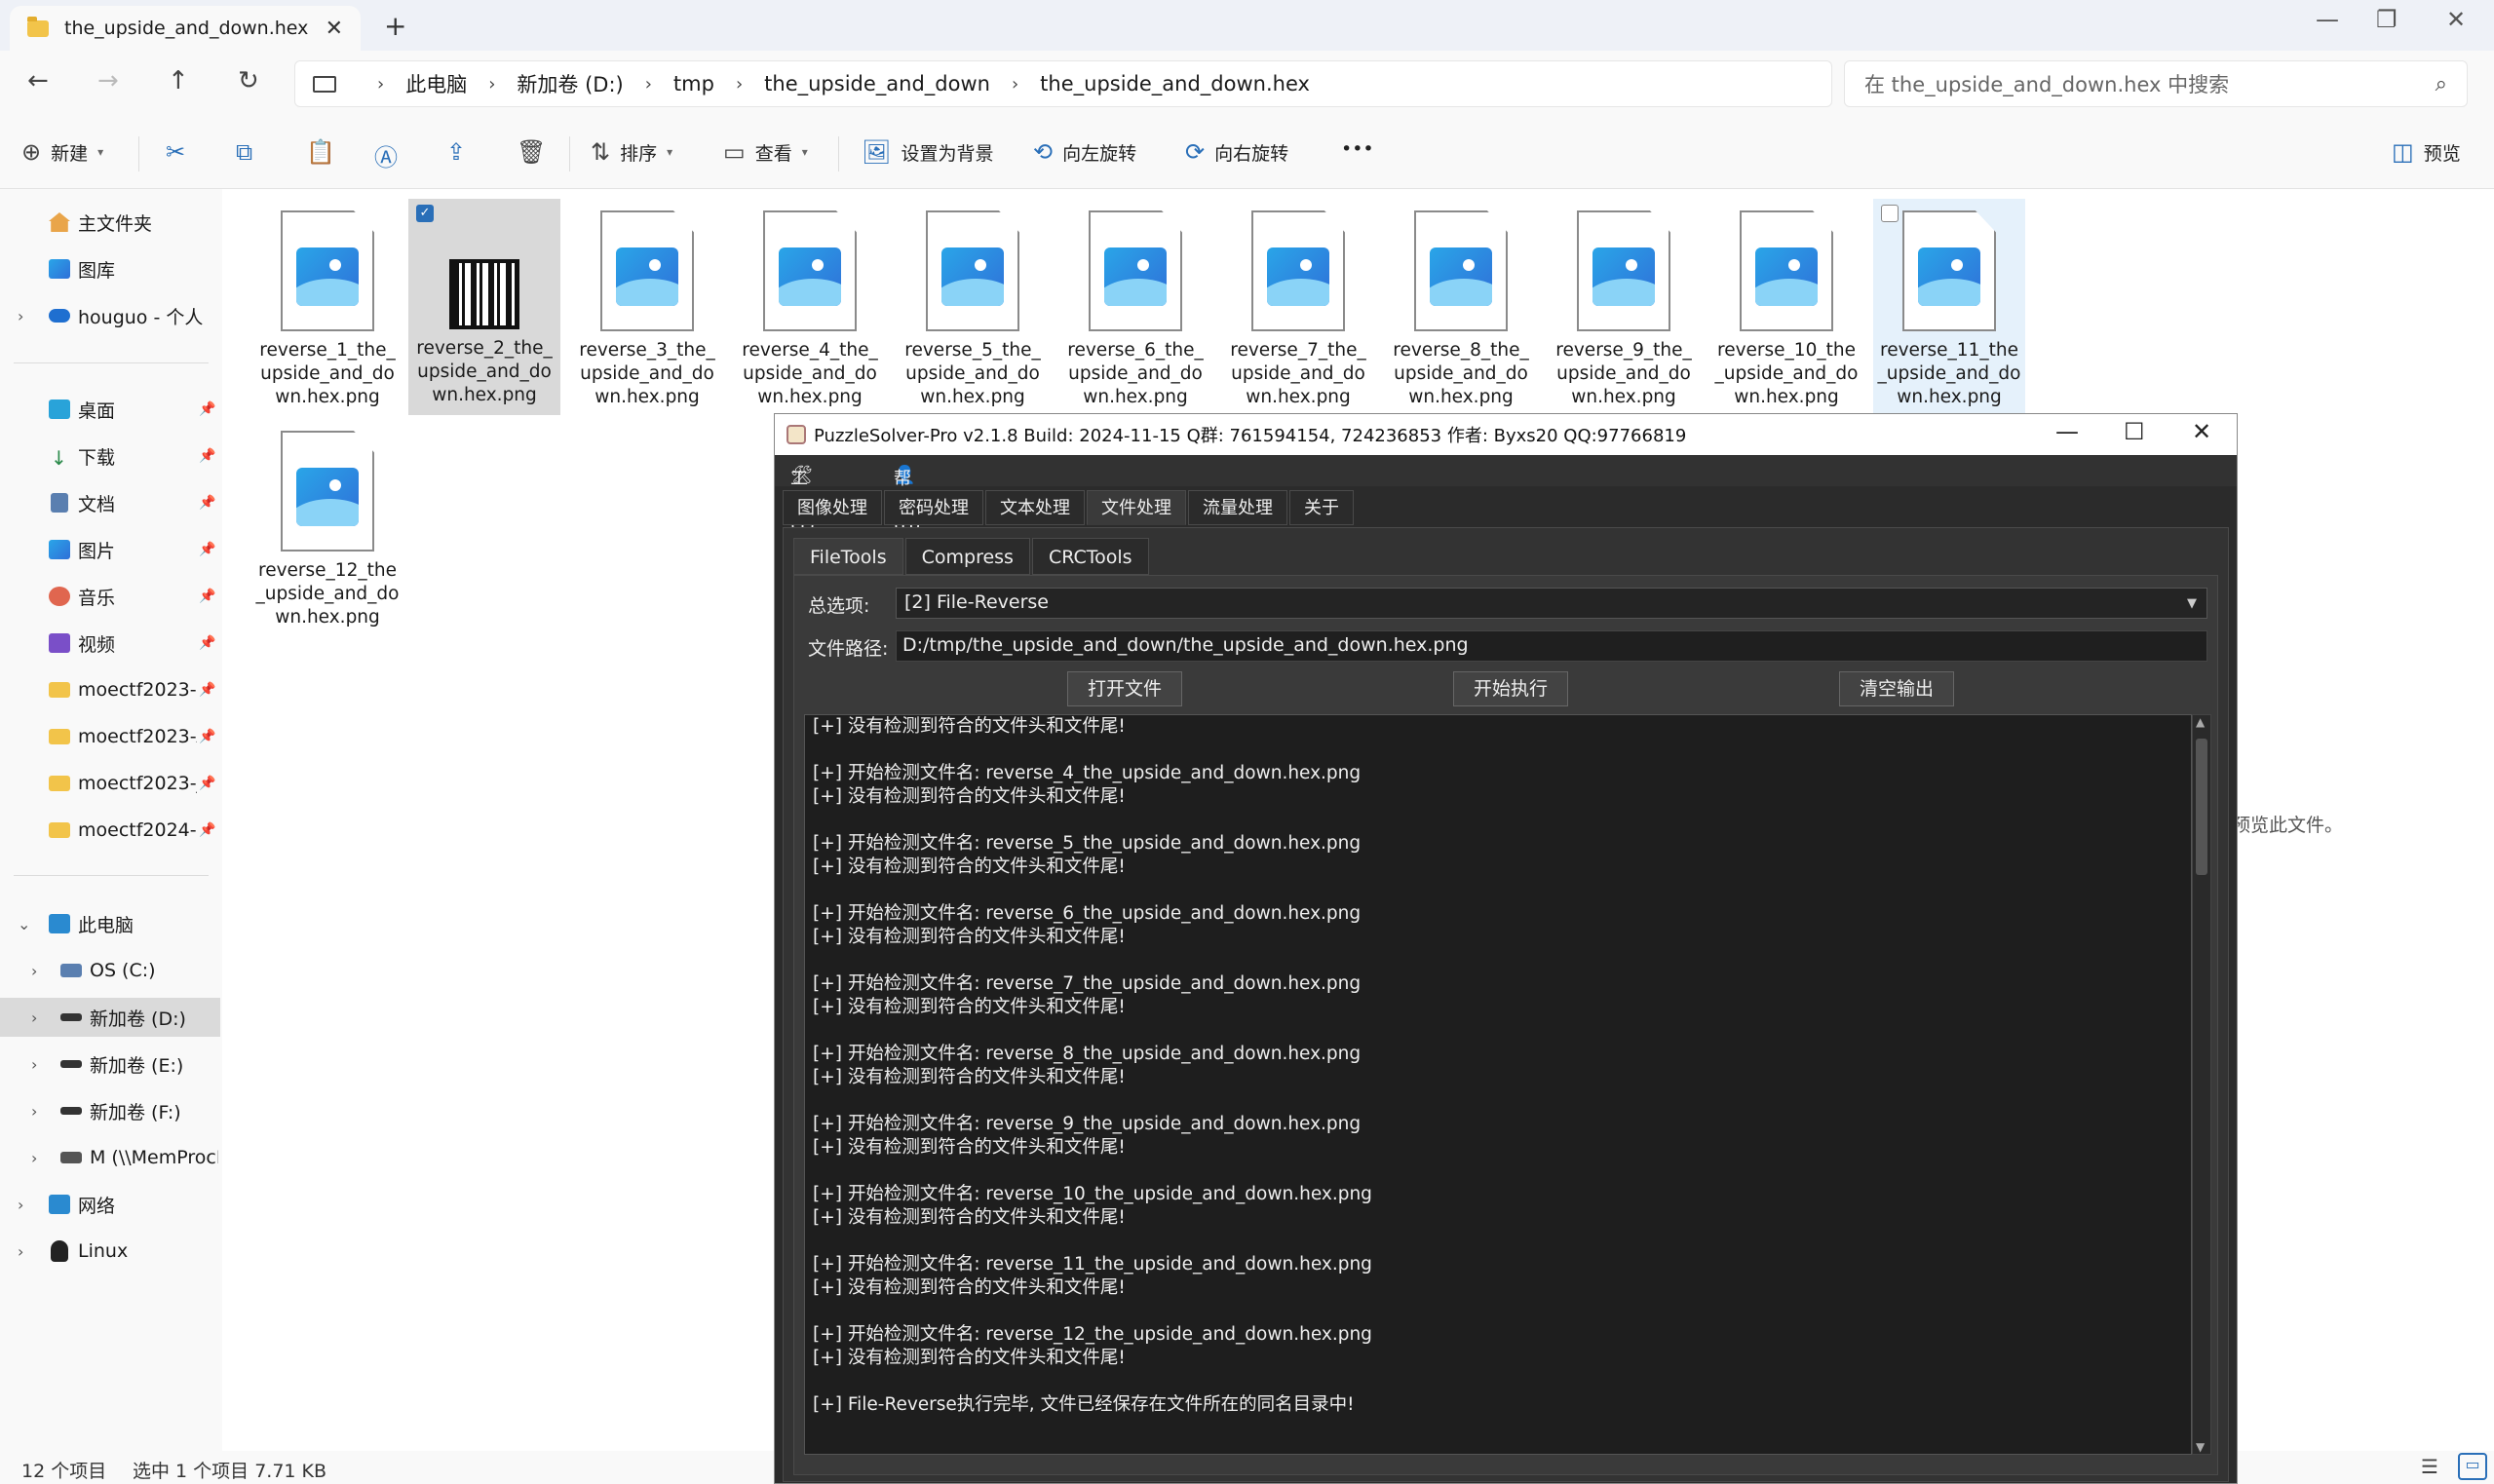 Image resolution: width=2494 pixels, height=1484 pixels. I want to click on sidebar-item-documents: 文档 📌, so click(110, 503).